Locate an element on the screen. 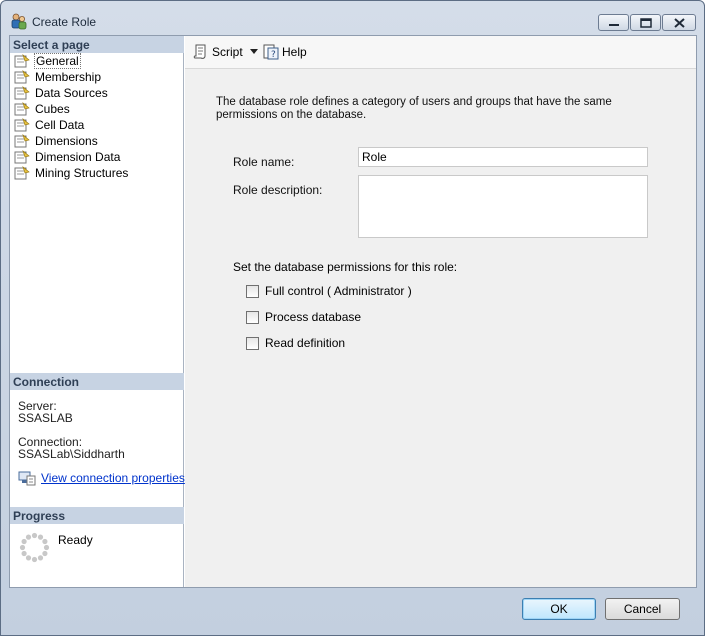  process-database-label: Process database is located at coordinates (313, 317).